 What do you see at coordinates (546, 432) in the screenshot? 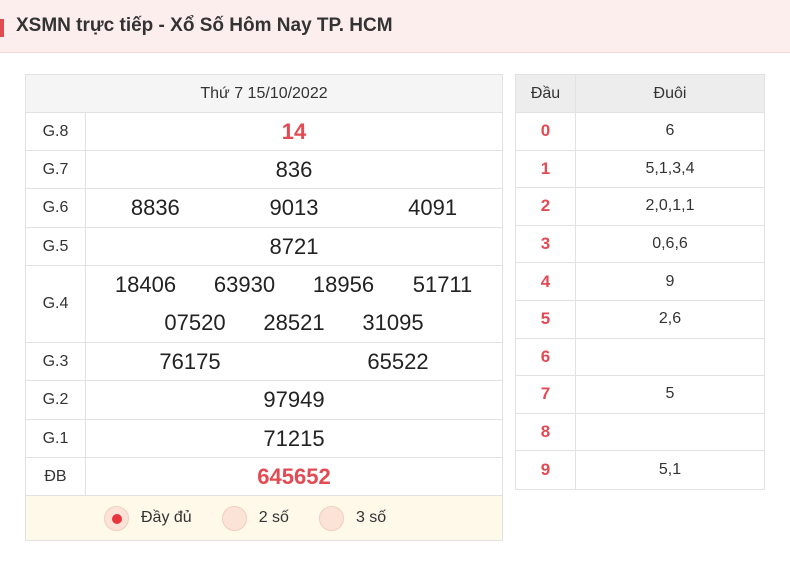
I see `loto-head: 8` at bounding box center [546, 432].